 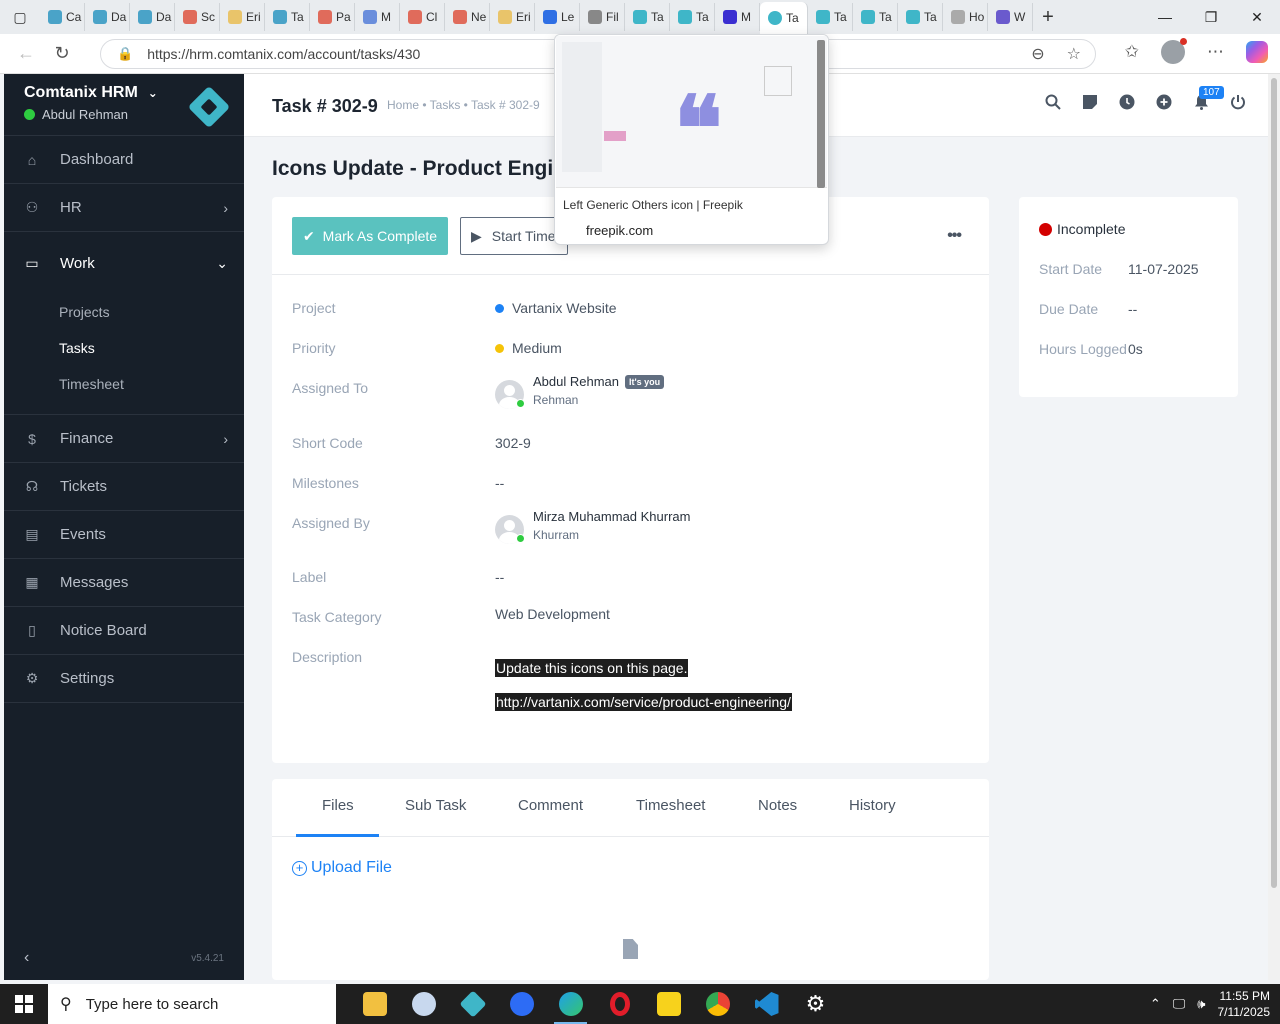 What do you see at coordinates (599, 381) in the screenshot?
I see `assignee-name: Abdul Rehman It's you` at bounding box center [599, 381].